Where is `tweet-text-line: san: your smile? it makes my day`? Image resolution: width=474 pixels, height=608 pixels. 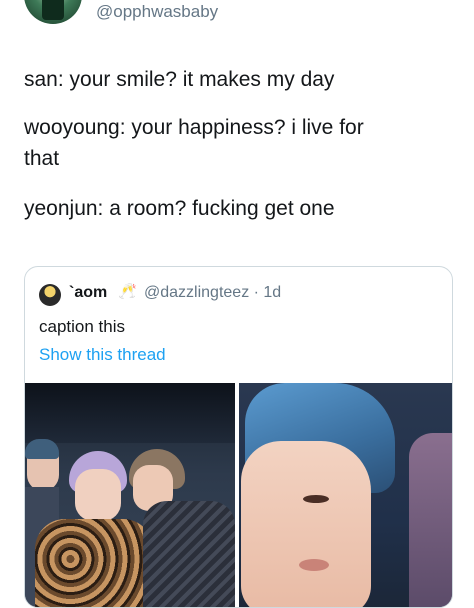 tweet-text-line: san: your smile? it makes my day is located at coordinates (179, 79).